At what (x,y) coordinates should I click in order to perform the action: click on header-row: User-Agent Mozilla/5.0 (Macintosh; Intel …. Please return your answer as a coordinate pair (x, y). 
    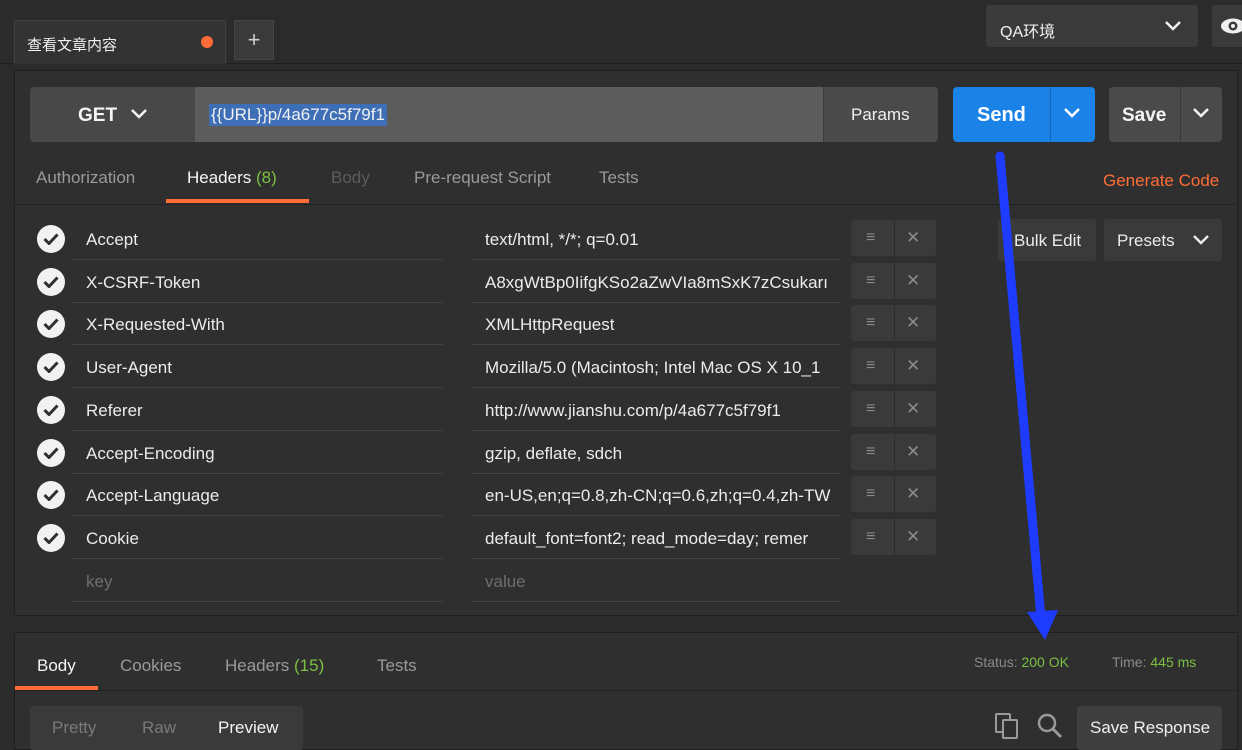
    Looking at the image, I should click on (485, 367).